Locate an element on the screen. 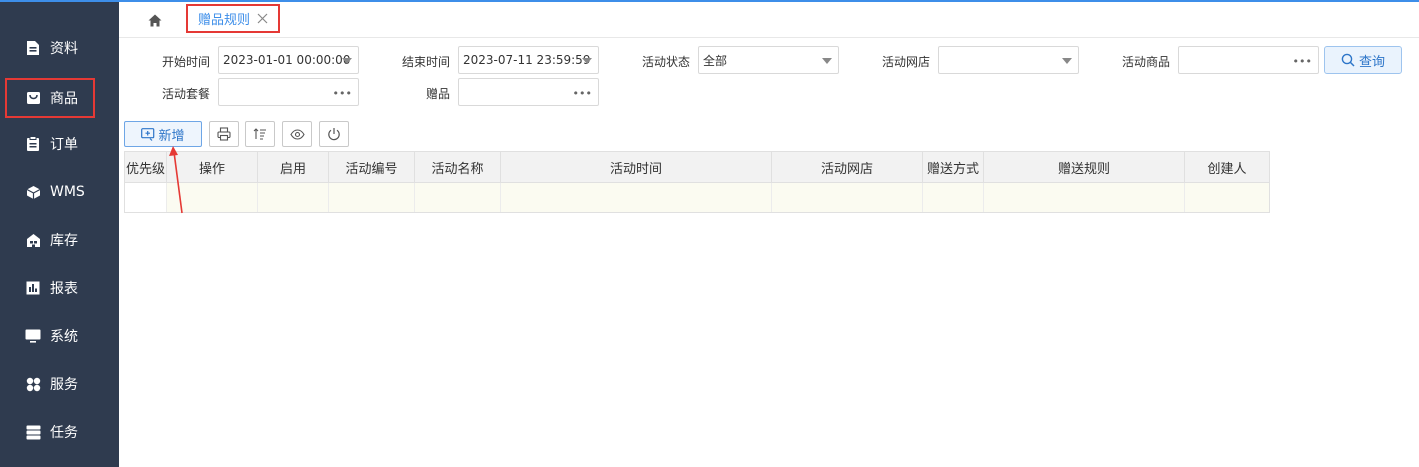 The width and height of the screenshot is (1419, 467). server-icon is located at coordinates (33, 432).